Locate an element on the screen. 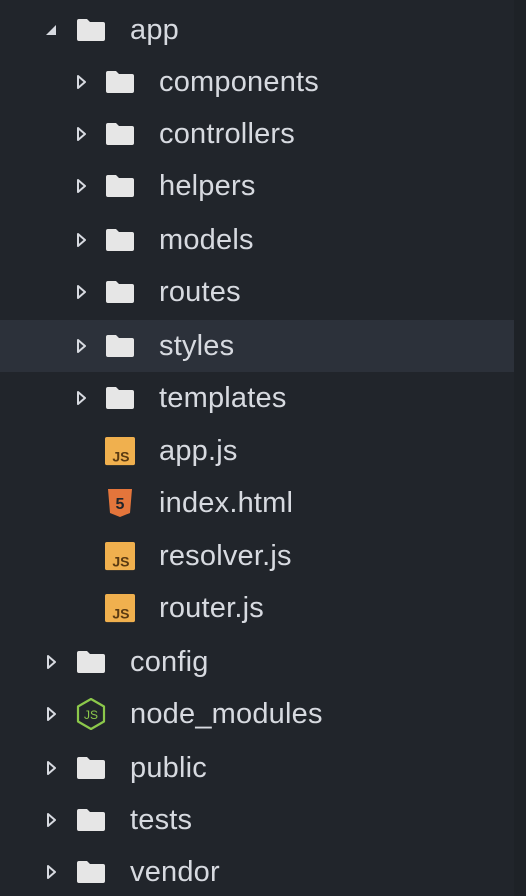 Image resolution: width=526 pixels, height=896 pixels. tree-item-label: tests is located at coordinates (161, 820).